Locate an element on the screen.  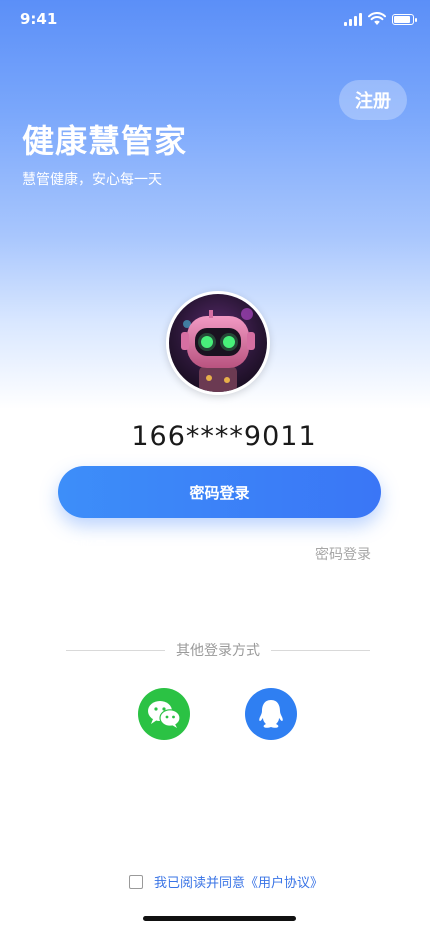
wechat-login-button is located at coordinates (164, 714).